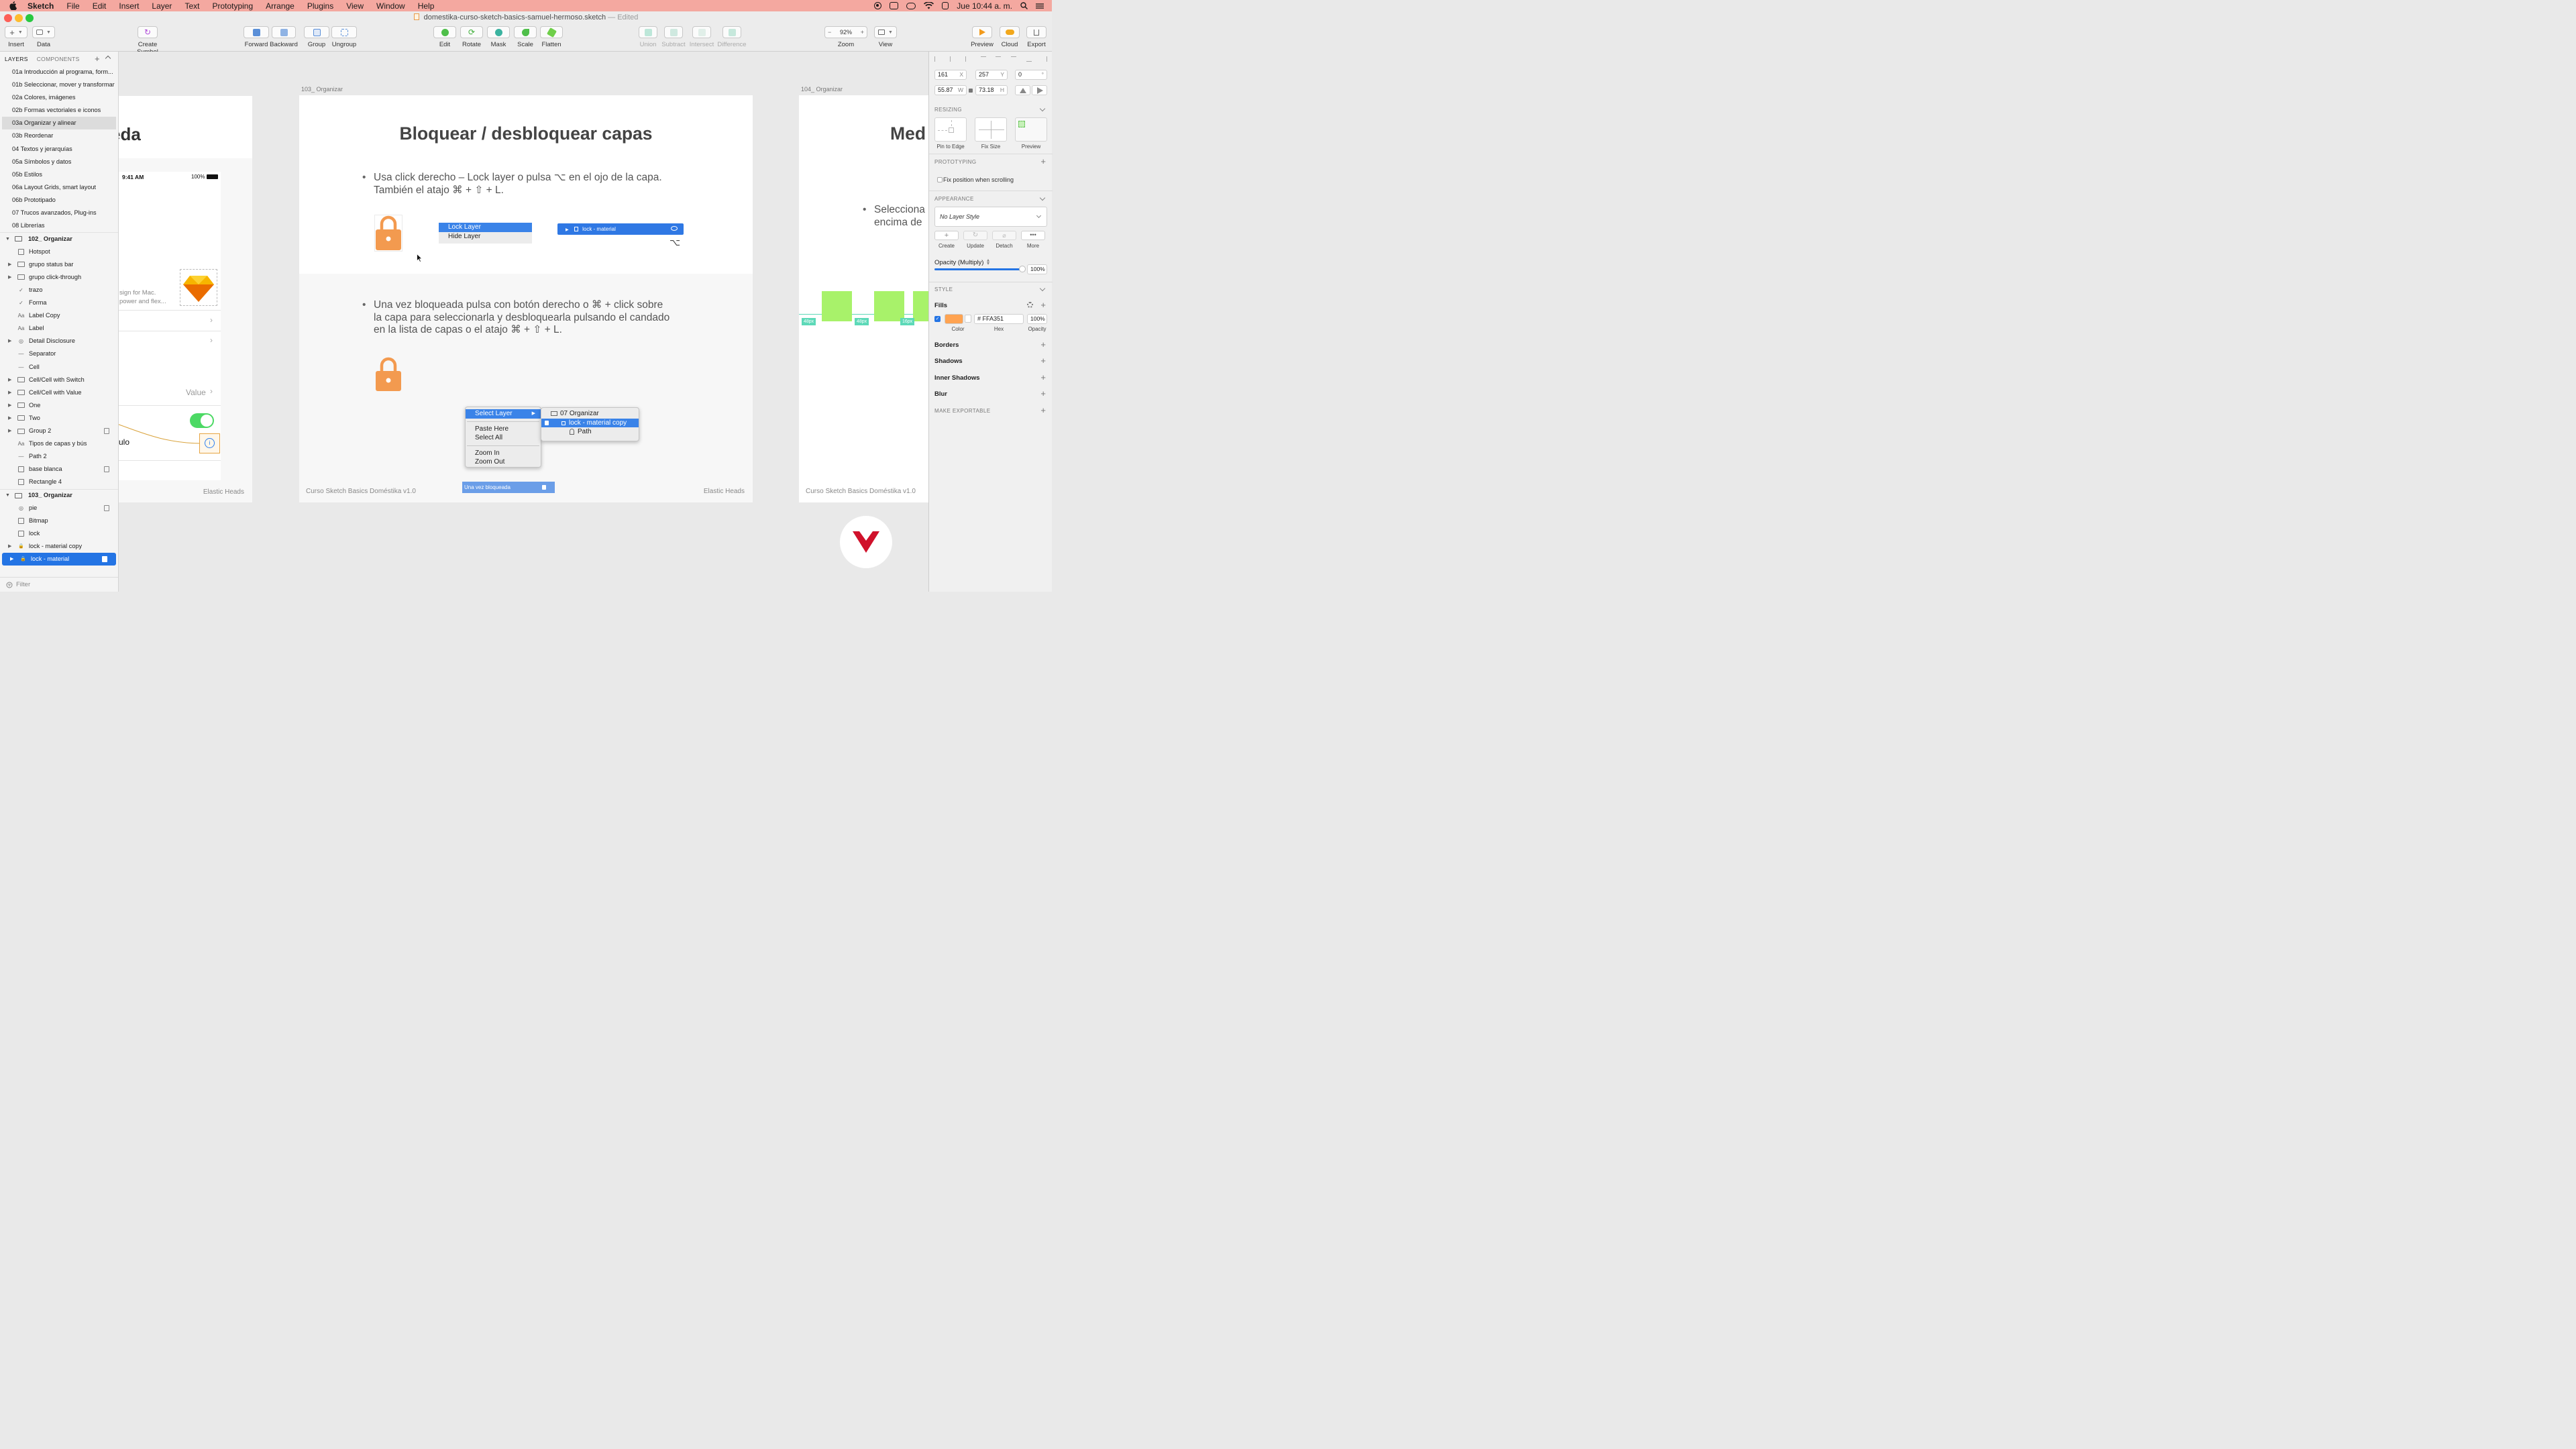  What do you see at coordinates (59, 277) in the screenshot?
I see `layer-row: ▶ grupo click-through` at bounding box center [59, 277].